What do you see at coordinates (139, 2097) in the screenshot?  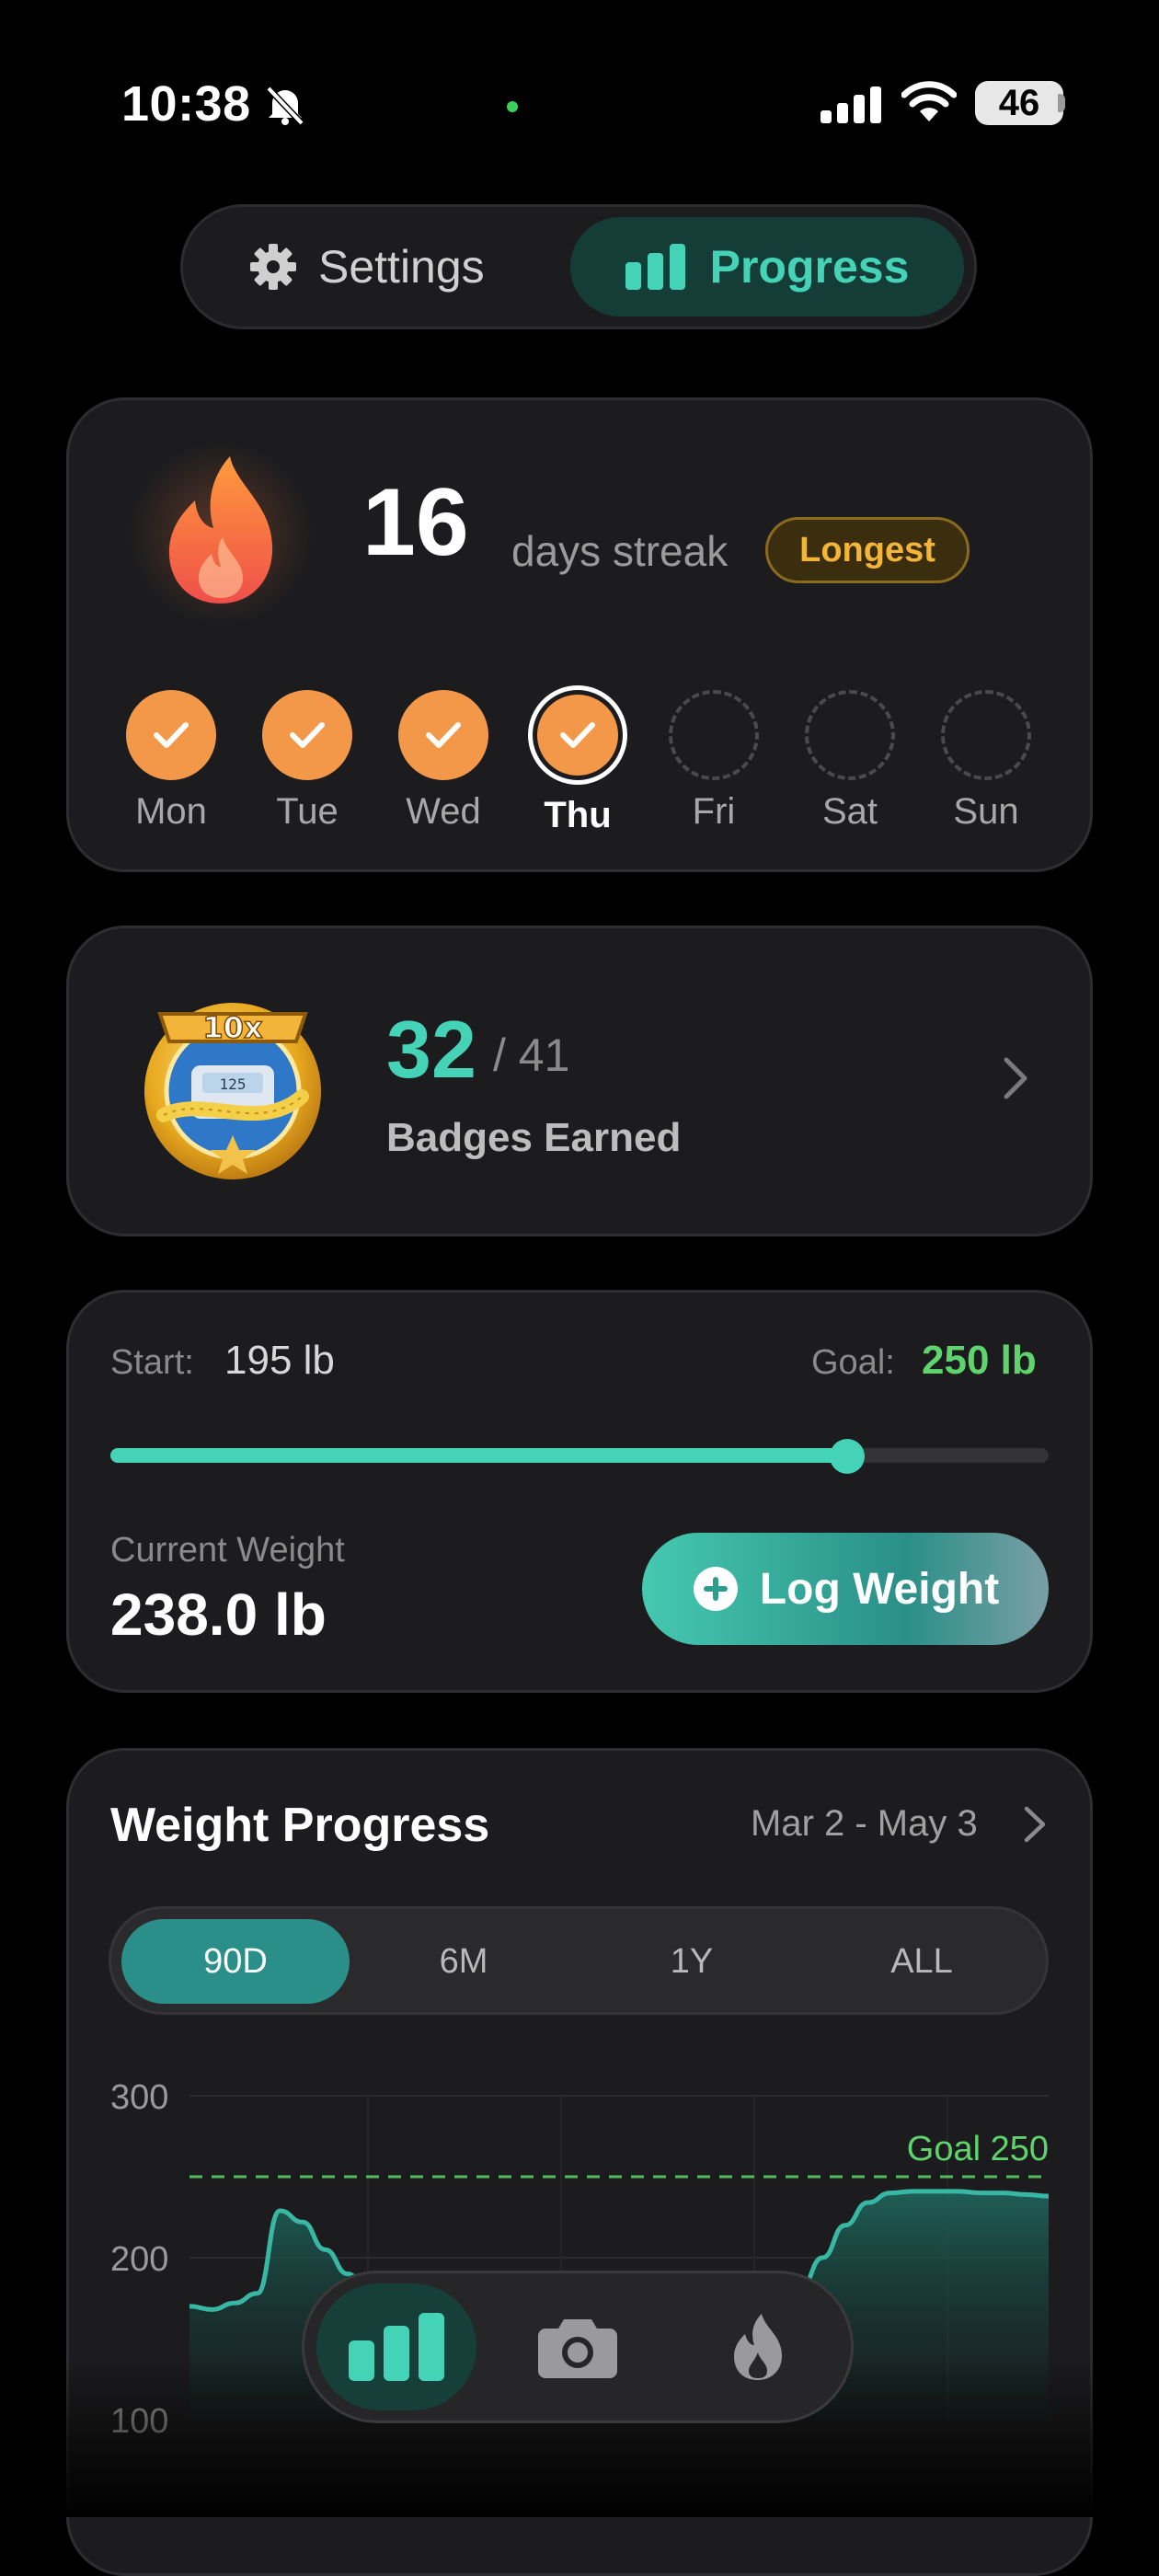 I see `y-tick-label: 300` at bounding box center [139, 2097].